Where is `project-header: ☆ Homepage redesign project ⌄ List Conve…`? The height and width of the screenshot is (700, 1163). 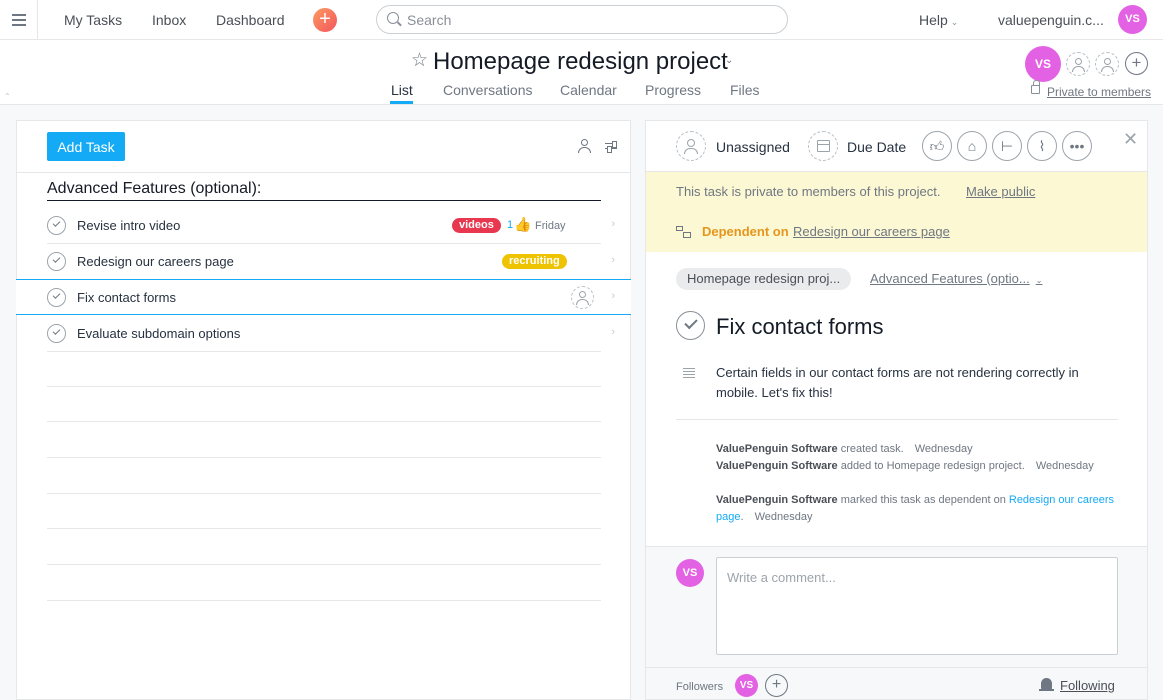 project-header: ☆ Homepage redesign project ⌄ List Conve… is located at coordinates (581, 72).